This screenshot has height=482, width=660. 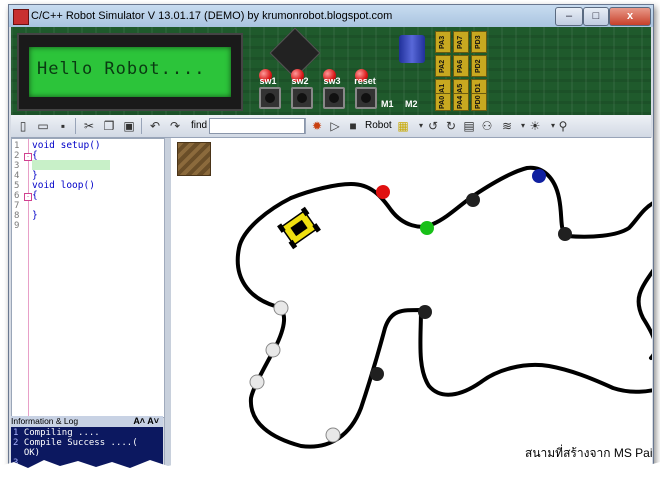 What do you see at coordinates (433, 126) in the screenshot?
I see `rotate-left-icon: ↺` at bounding box center [433, 126].